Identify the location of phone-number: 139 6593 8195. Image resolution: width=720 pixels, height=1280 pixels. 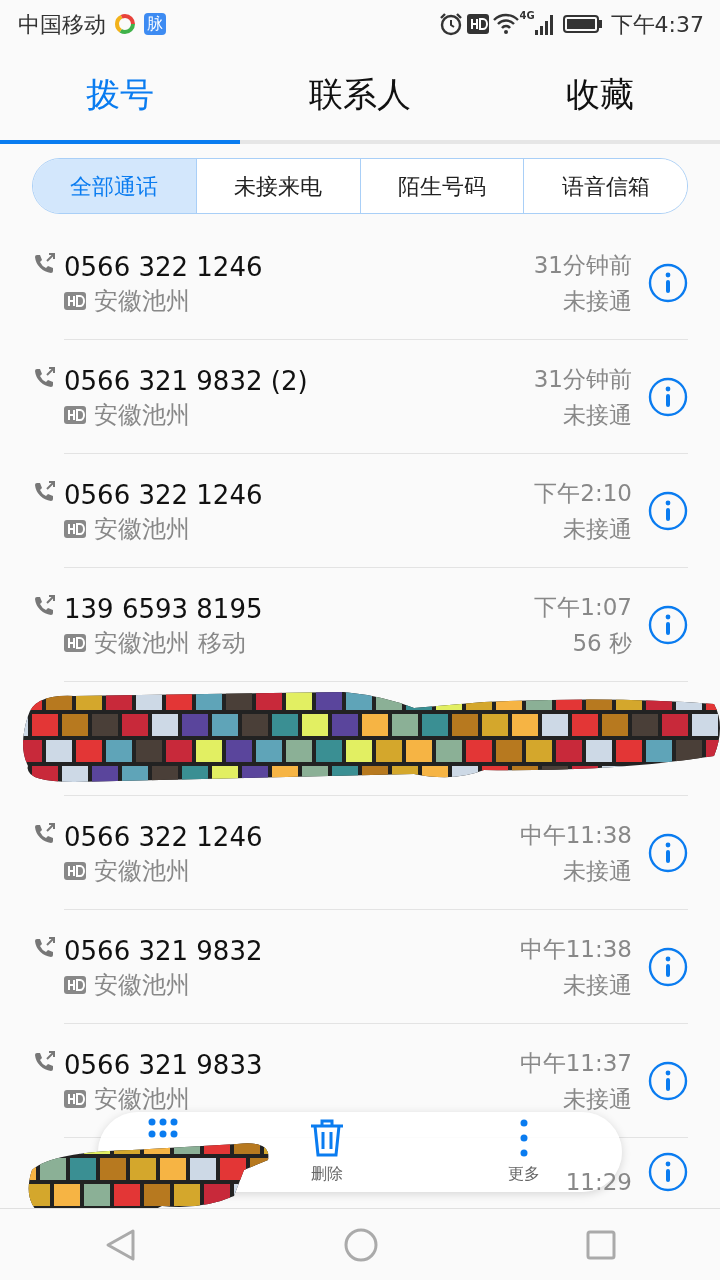
(164, 609).